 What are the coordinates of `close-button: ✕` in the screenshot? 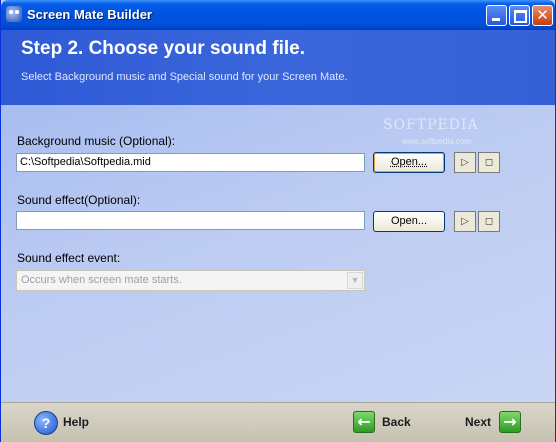 It's located at (542, 15).